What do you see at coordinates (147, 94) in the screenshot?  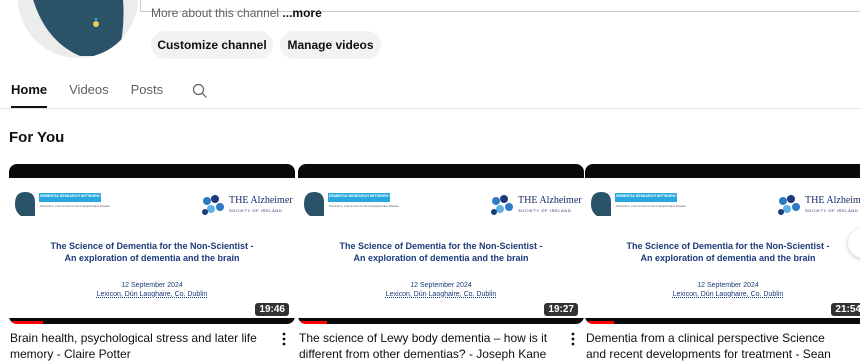 I see `tab-posts: Posts` at bounding box center [147, 94].